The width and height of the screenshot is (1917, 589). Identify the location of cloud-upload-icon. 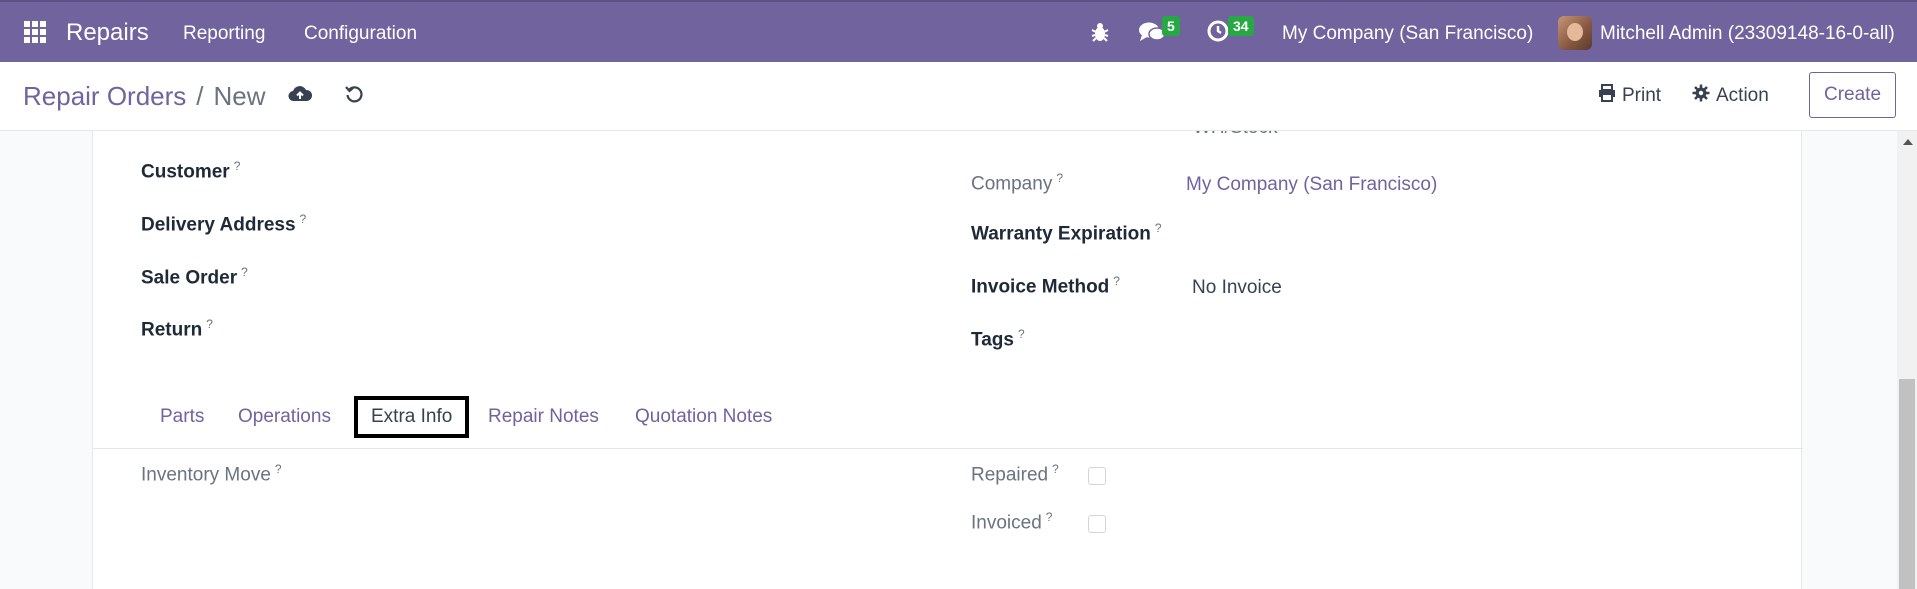
(300, 96).